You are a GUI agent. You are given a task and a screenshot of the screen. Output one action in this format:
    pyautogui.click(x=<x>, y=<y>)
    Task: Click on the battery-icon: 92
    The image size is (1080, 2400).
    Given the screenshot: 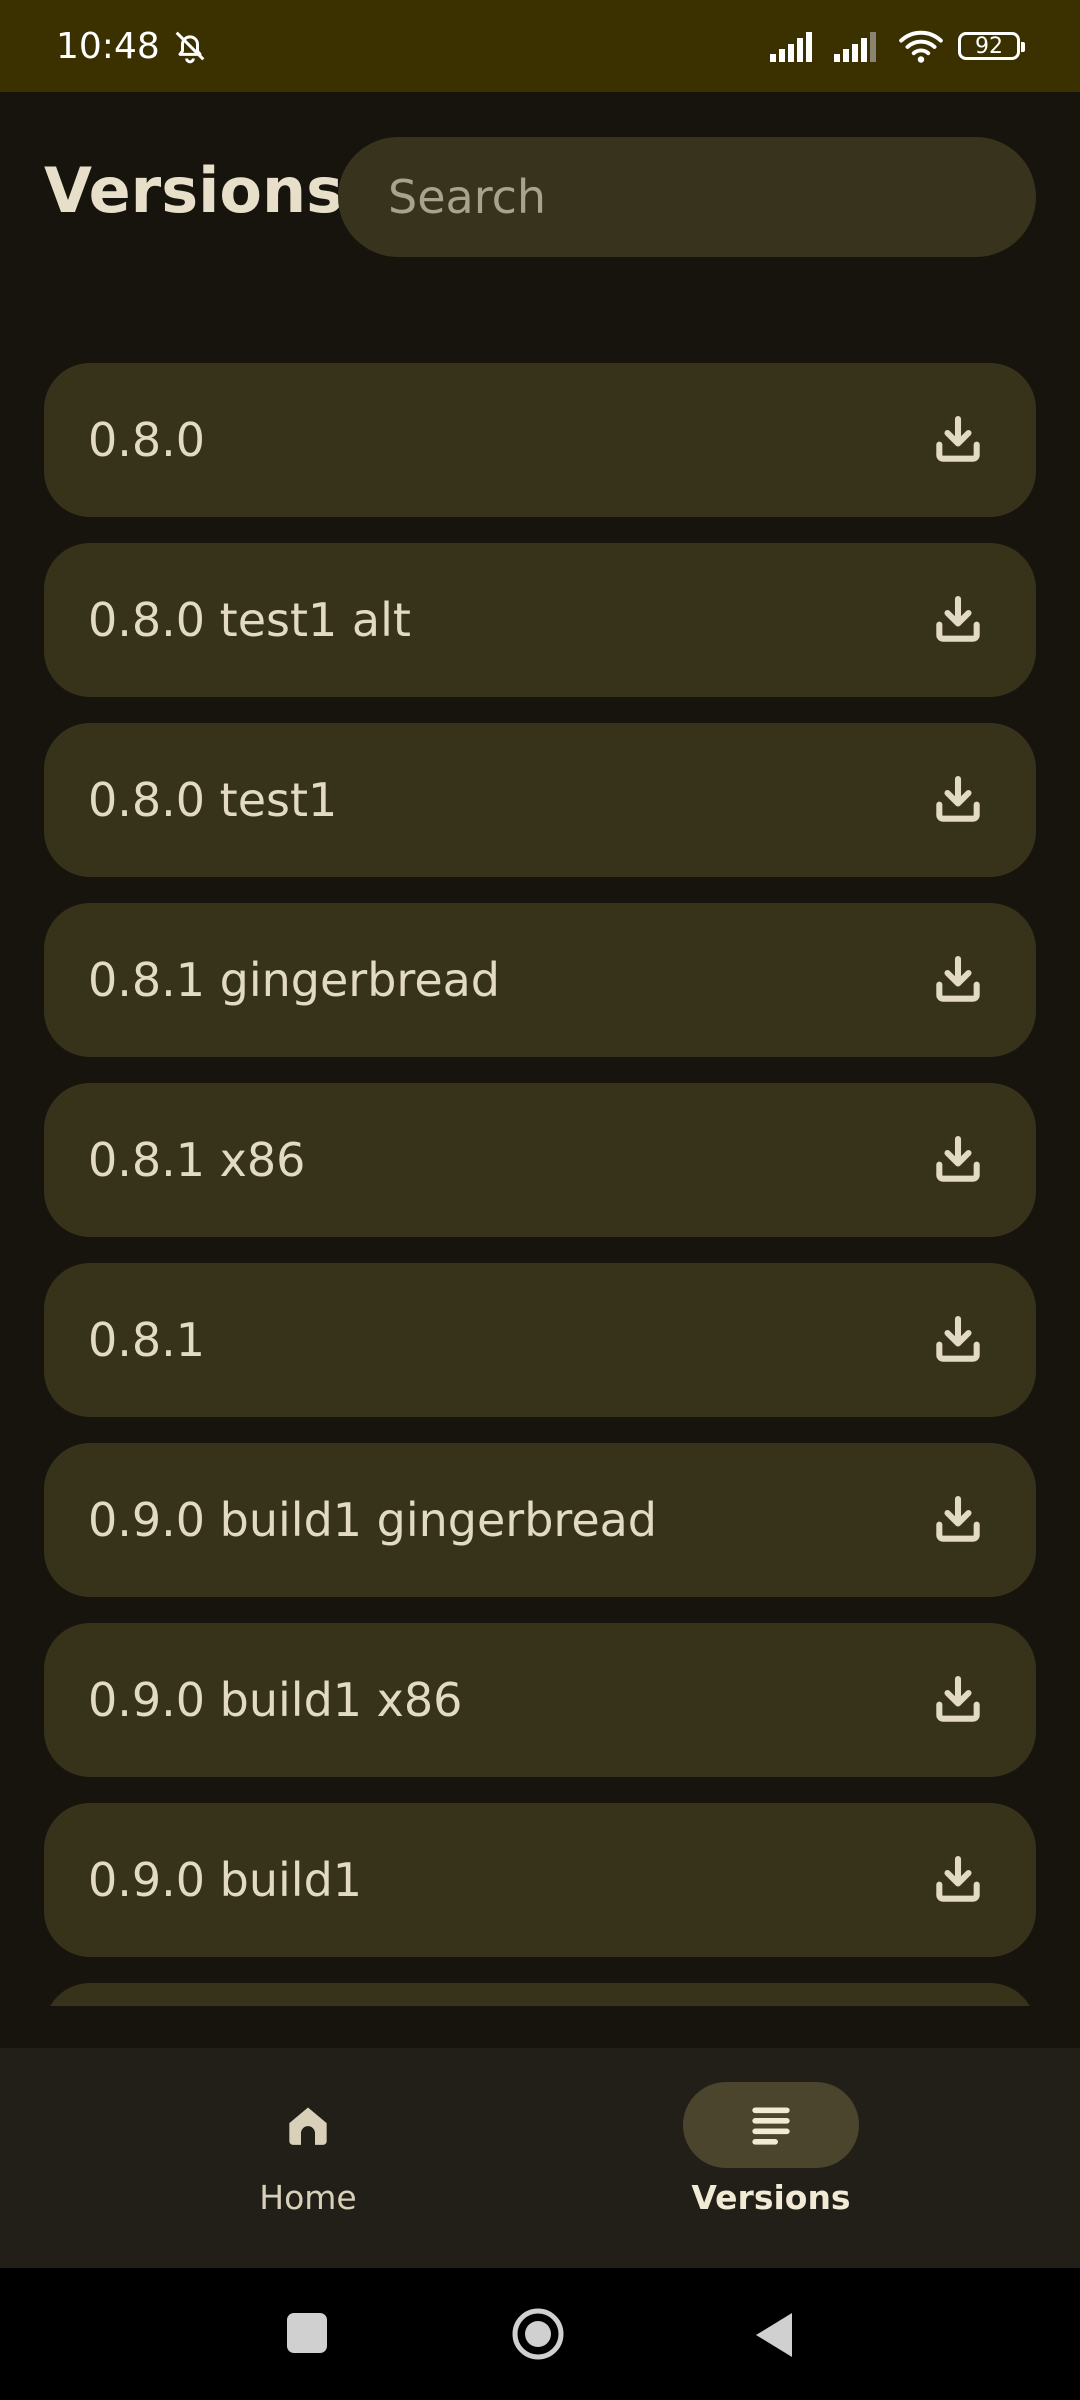 What is the action you would take?
    pyautogui.click(x=991, y=46)
    